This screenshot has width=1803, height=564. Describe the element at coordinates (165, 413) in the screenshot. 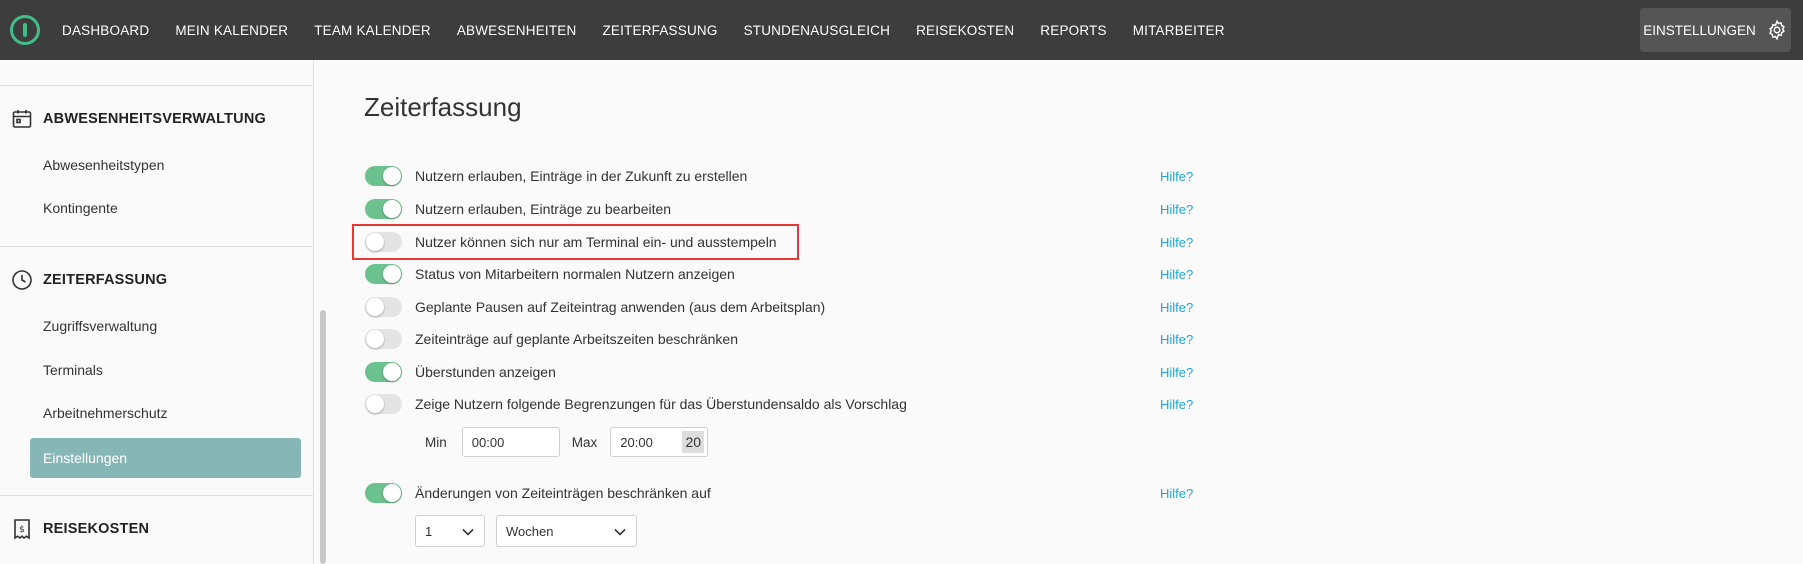

I see `sidebar-item-arbeitnehmerschutz: Arbeitnehmerschutz` at that location.